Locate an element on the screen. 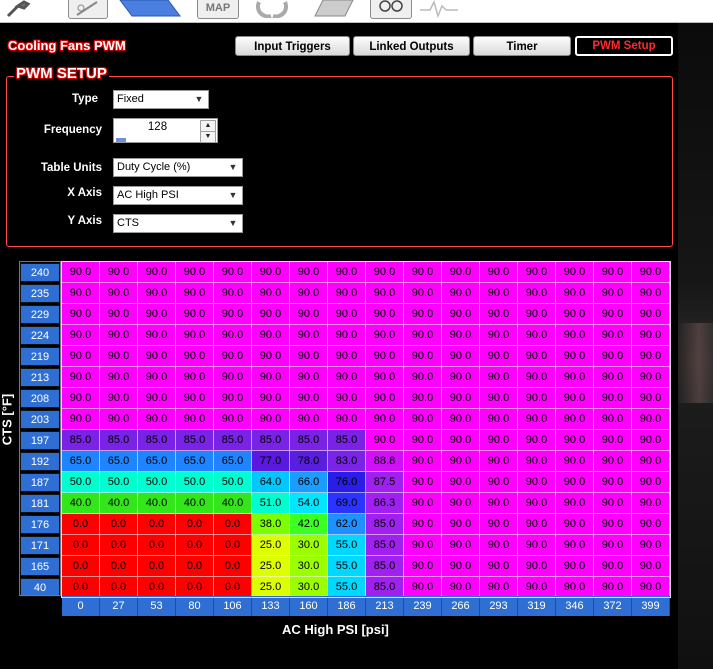 The height and width of the screenshot is (669, 713). y-axis-cell: 235 is located at coordinates (40, 293).